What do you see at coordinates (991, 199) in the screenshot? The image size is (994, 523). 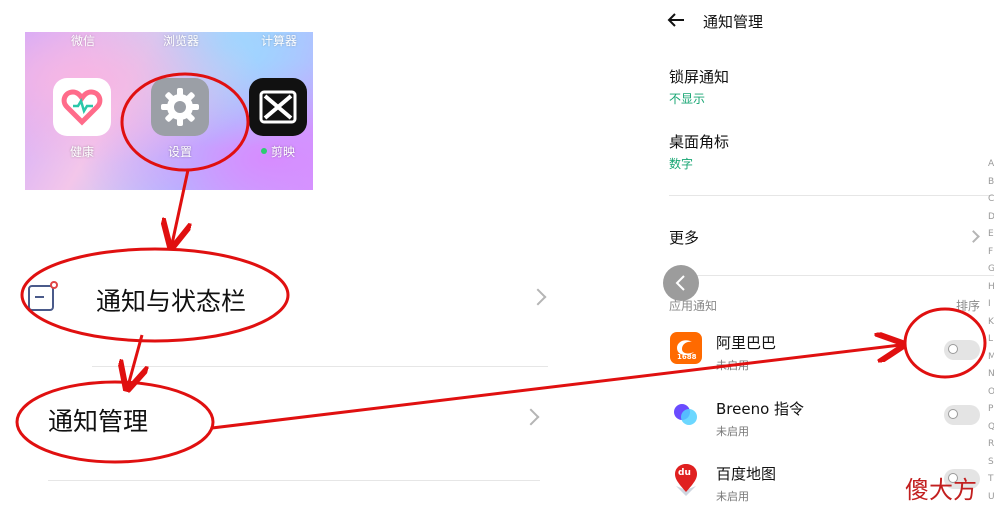 I see `alphabet-index-letter: C` at bounding box center [991, 199].